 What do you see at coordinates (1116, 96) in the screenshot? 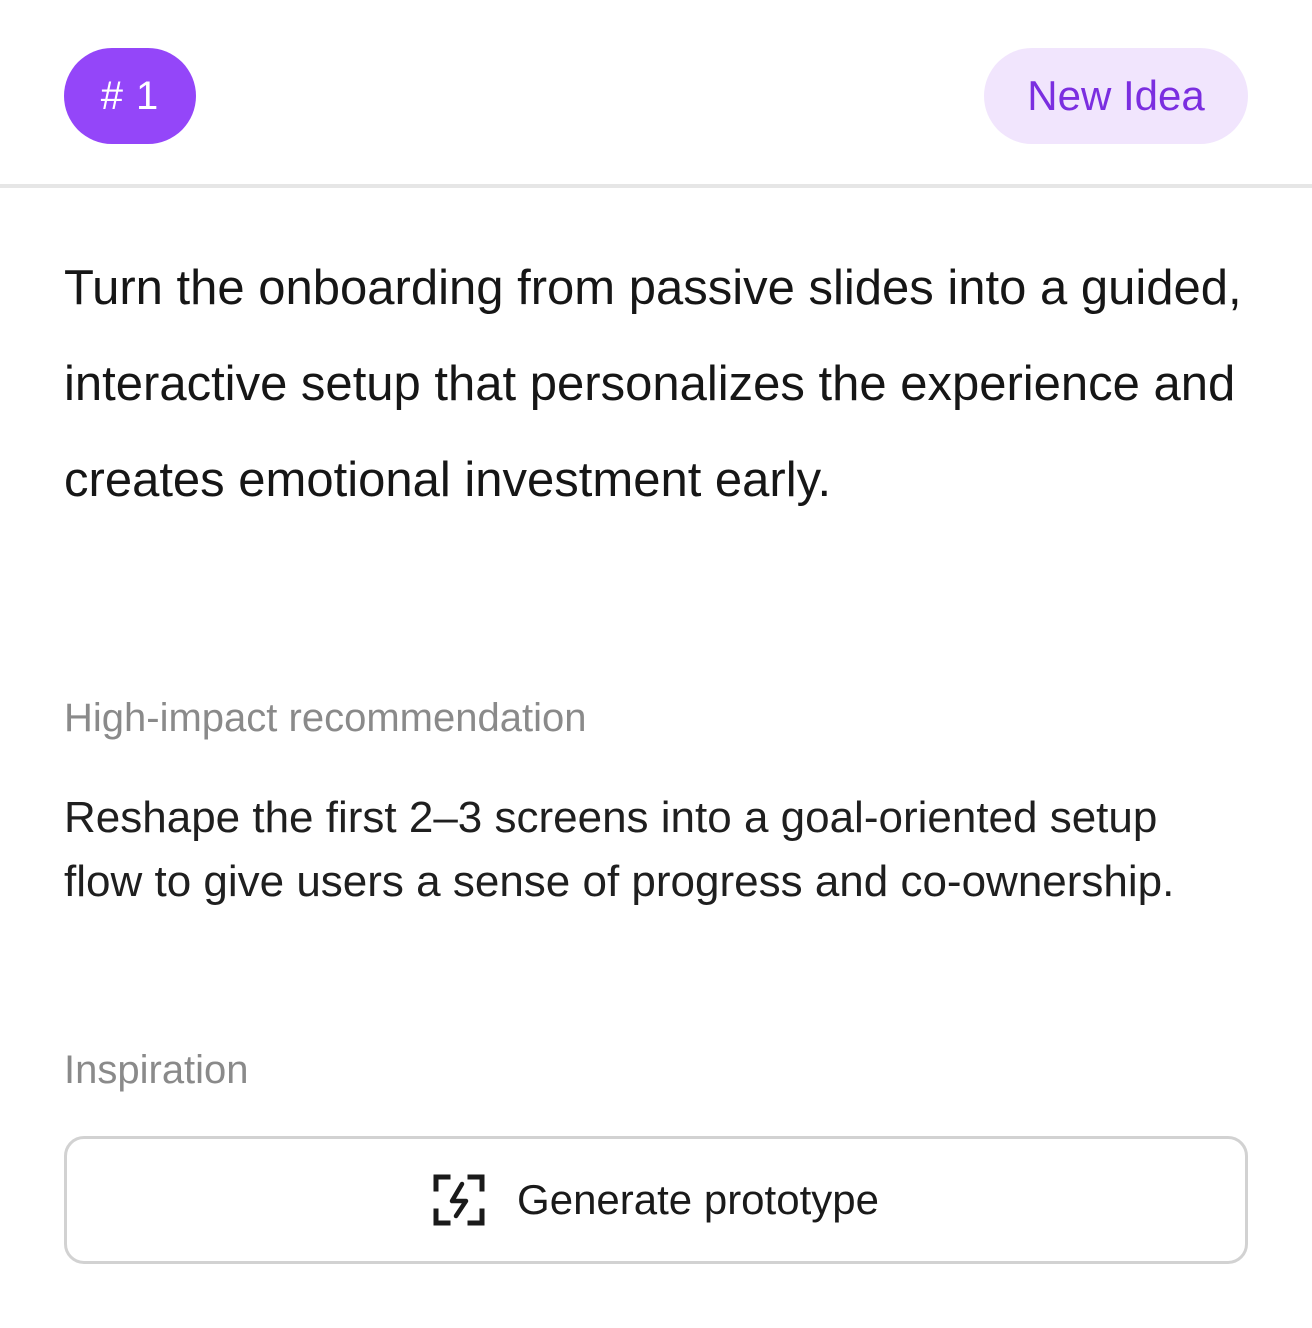
I see `status-badge: New Idea` at bounding box center [1116, 96].